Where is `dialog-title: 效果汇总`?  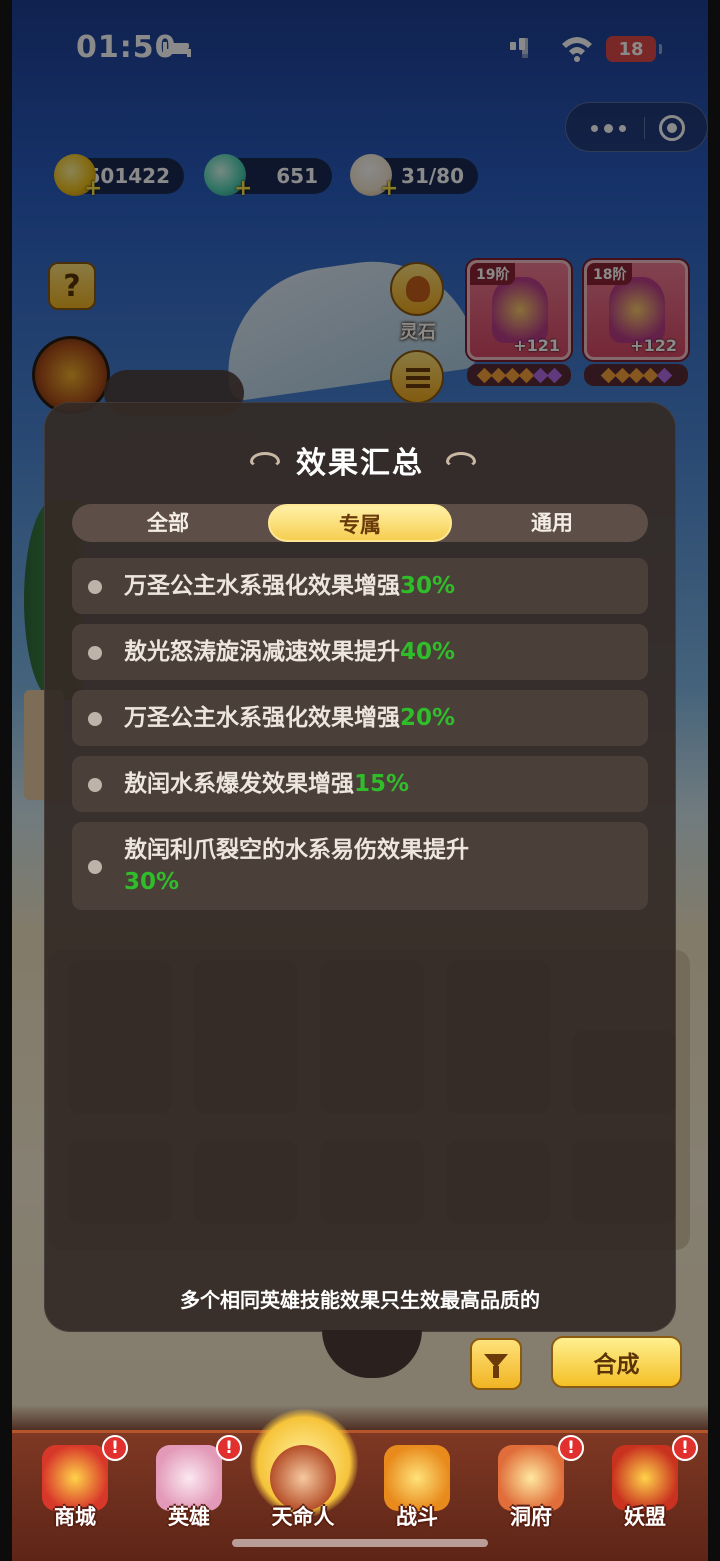
dialog-title: 效果汇总 is located at coordinates (360, 463).